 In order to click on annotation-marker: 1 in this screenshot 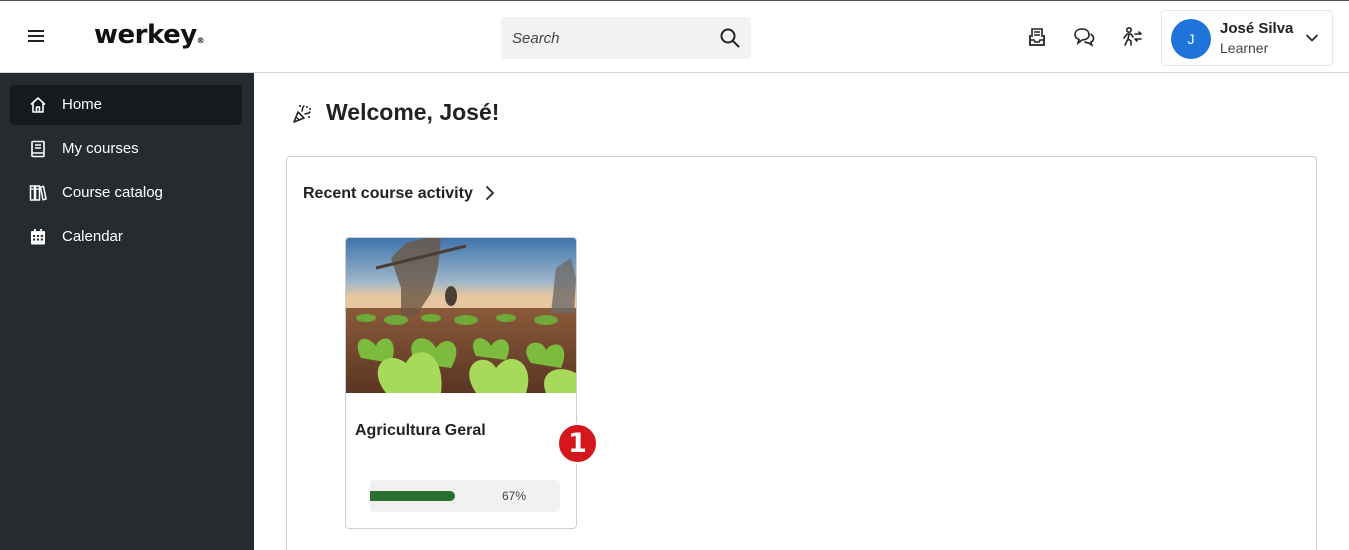, I will do `click(577, 443)`.